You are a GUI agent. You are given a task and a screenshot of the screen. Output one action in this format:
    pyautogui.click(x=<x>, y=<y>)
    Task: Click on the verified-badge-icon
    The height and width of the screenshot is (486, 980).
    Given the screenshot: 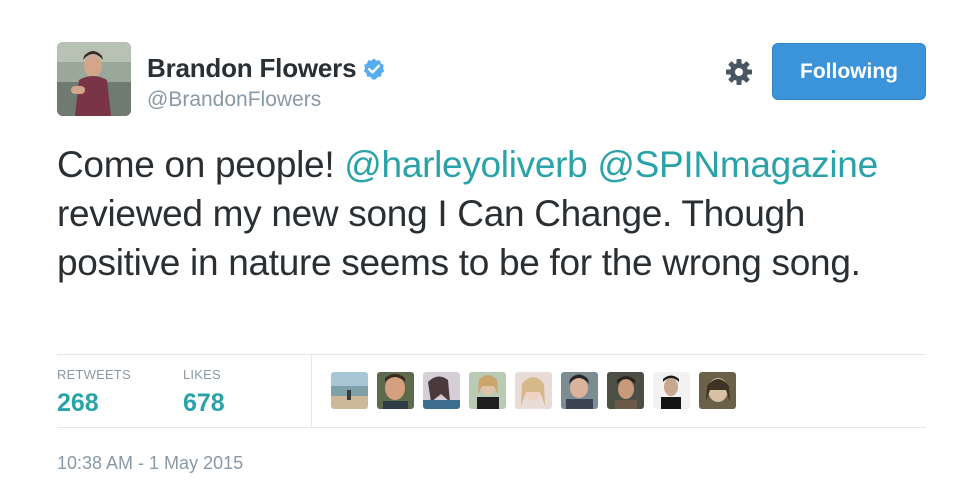 What is the action you would take?
    pyautogui.click(x=374, y=69)
    